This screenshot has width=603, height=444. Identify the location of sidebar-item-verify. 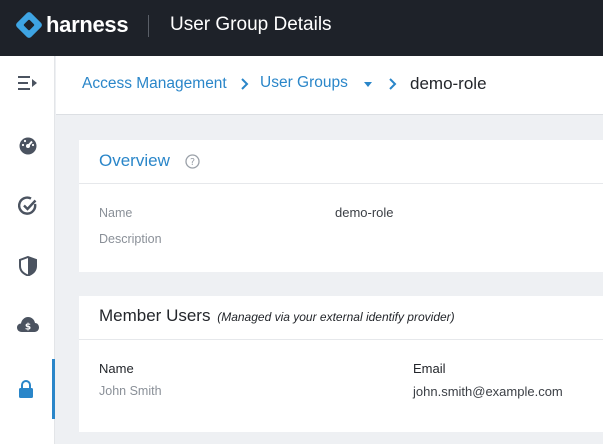
(27, 206).